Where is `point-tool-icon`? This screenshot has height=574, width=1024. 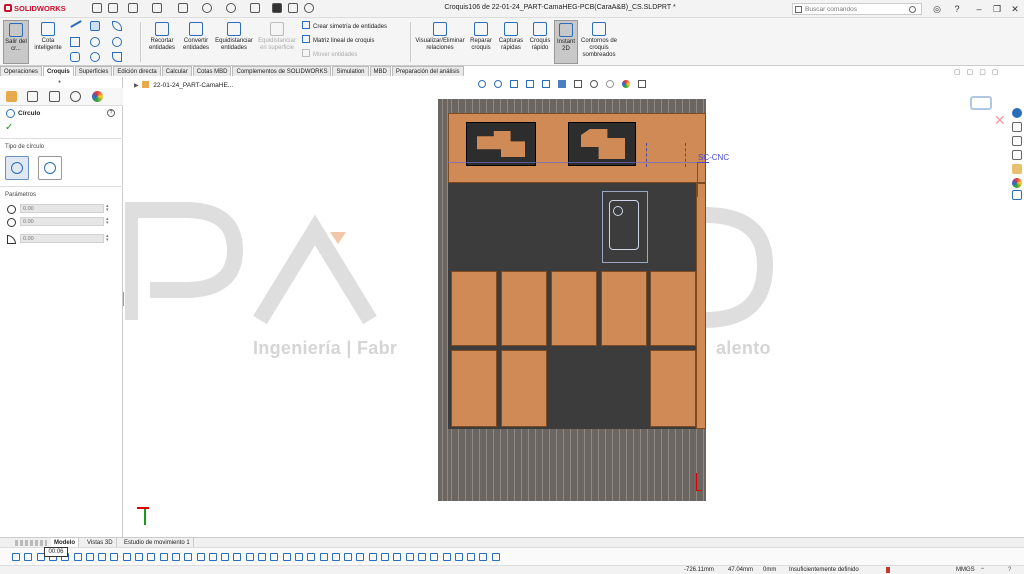
point-tool-icon is located at coordinates (200, 557).